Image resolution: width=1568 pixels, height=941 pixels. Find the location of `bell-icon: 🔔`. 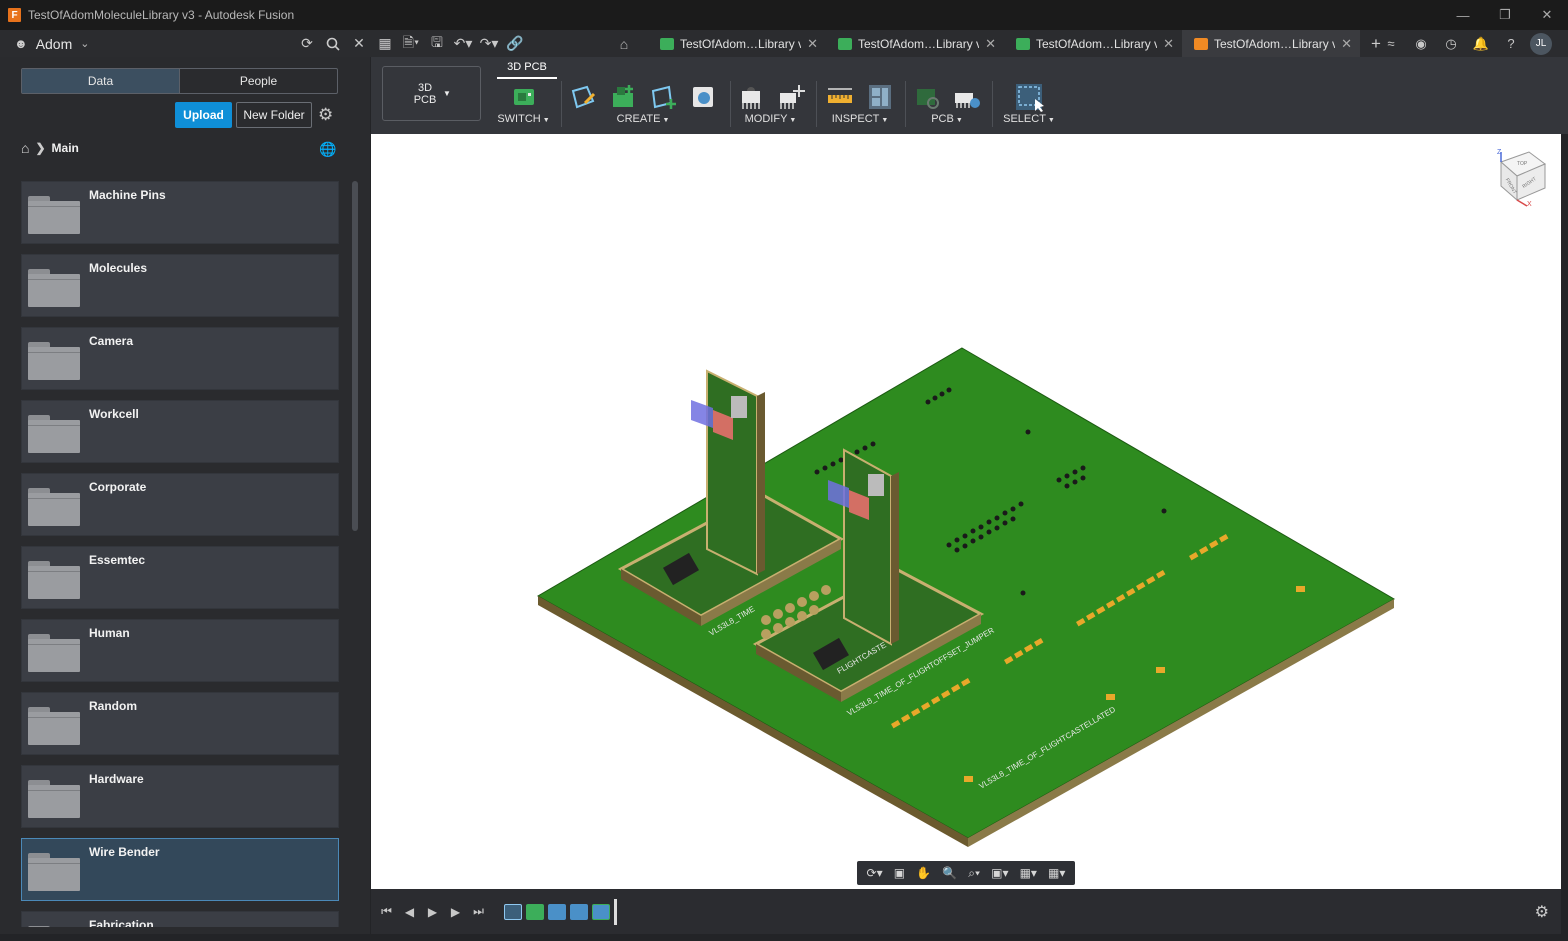

bell-icon: 🔔 is located at coordinates (1481, 44).